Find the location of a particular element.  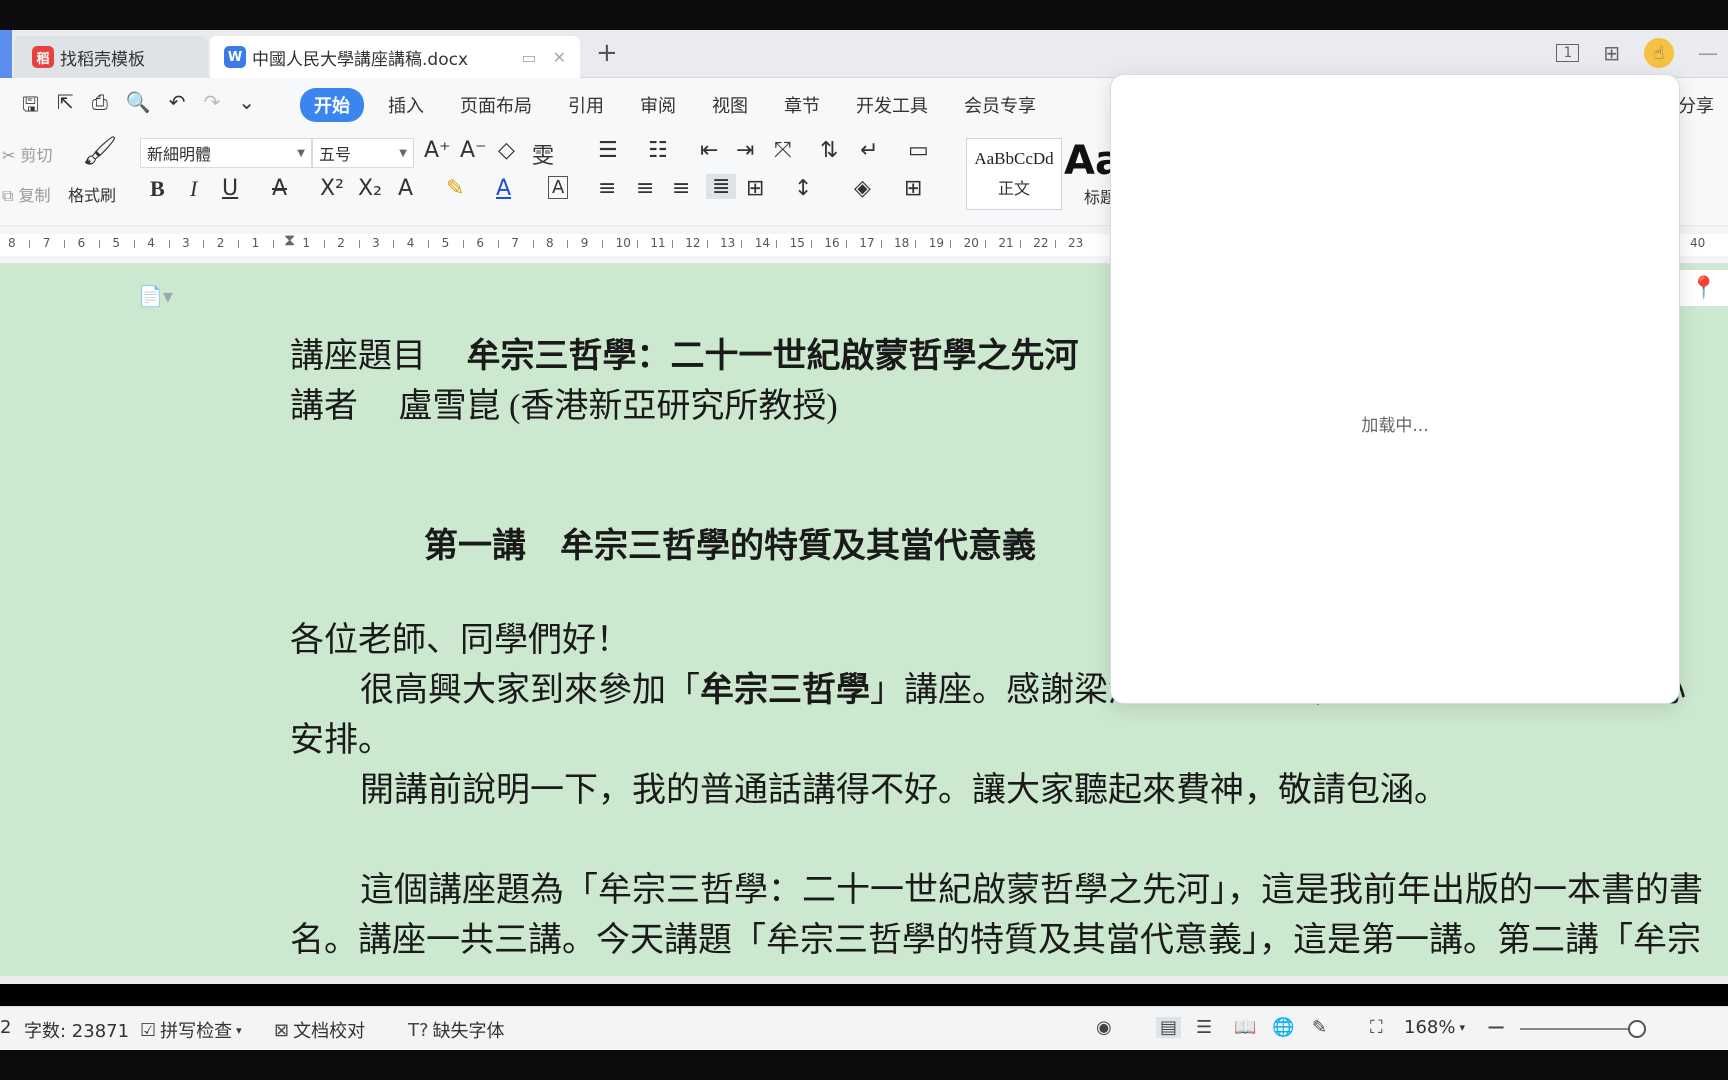

doc-proof-button: ⊠ 文档校对 is located at coordinates (319, 1030).